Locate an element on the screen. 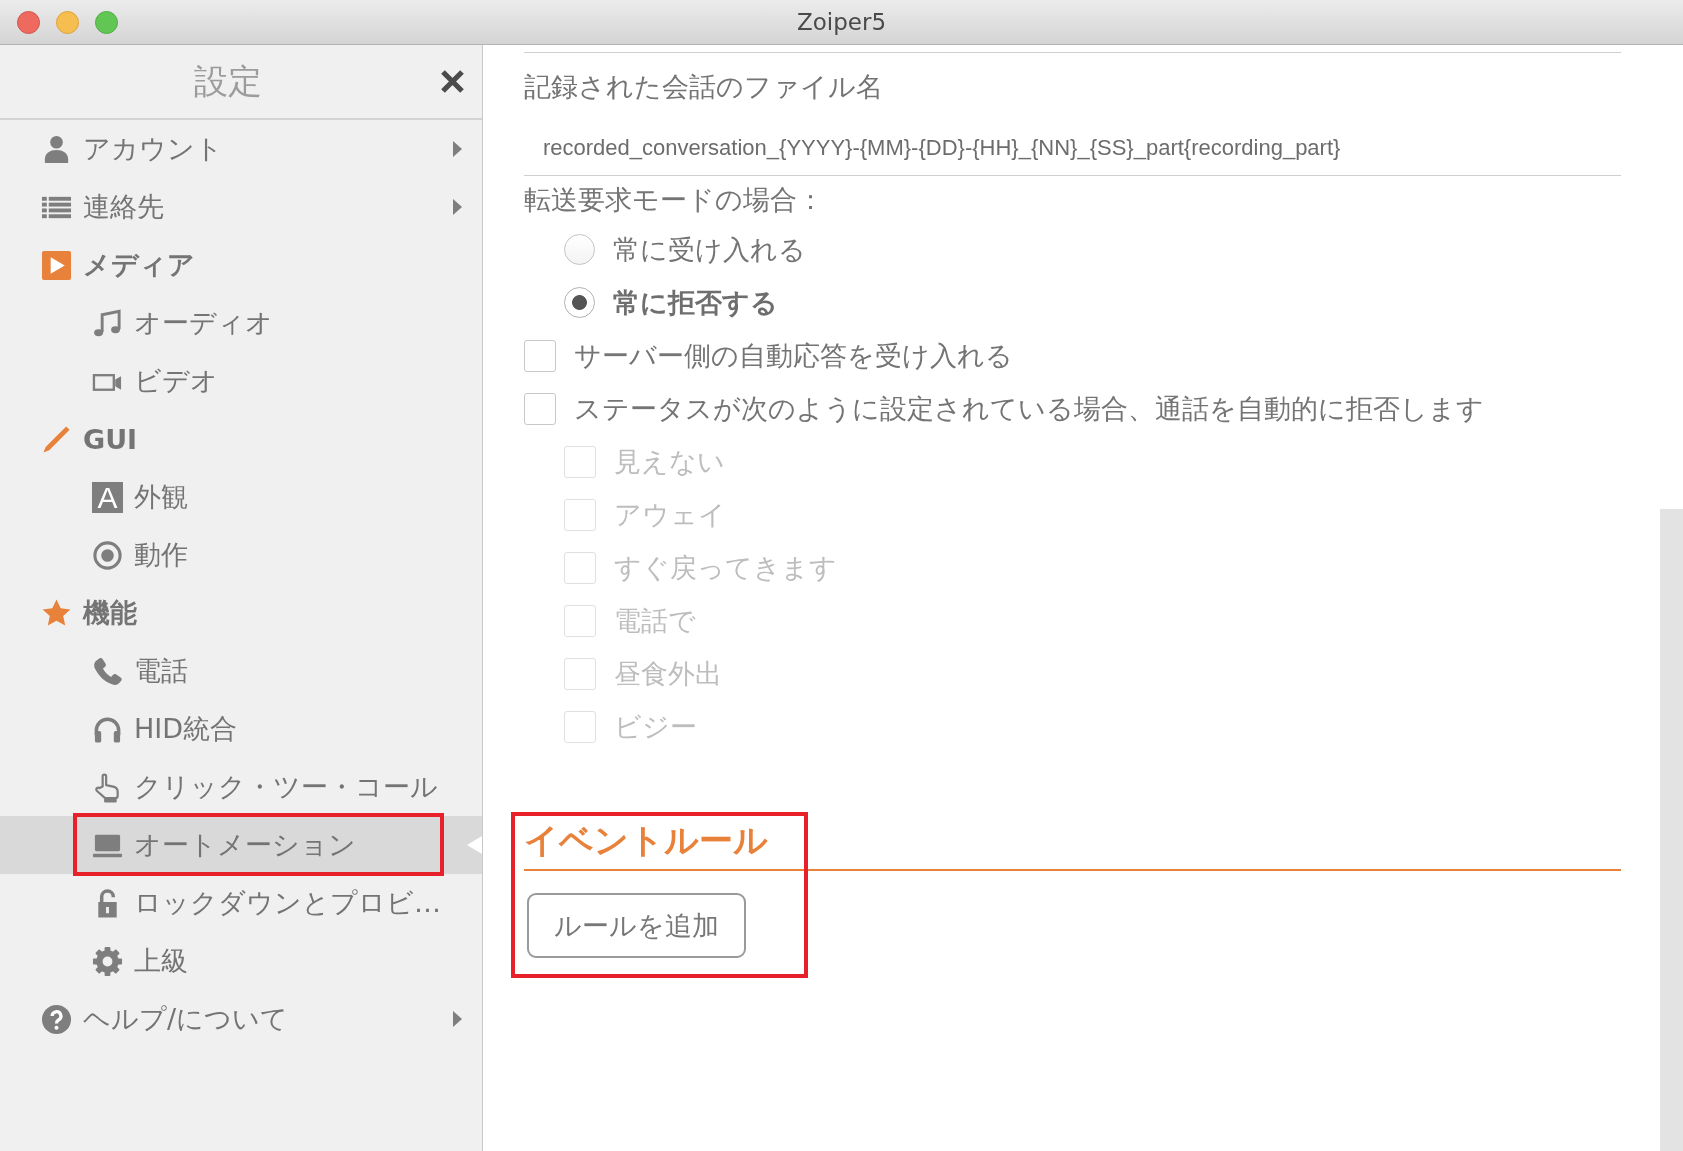  sidebar-item: アカウント is located at coordinates (241, 149).